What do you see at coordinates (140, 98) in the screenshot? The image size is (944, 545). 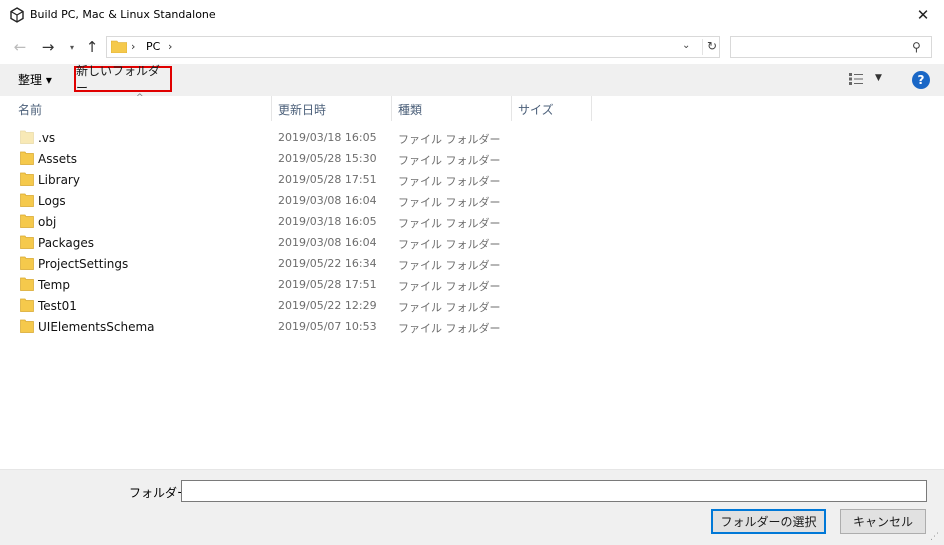 I see `sort-ascending-icon: ^` at bounding box center [140, 98].